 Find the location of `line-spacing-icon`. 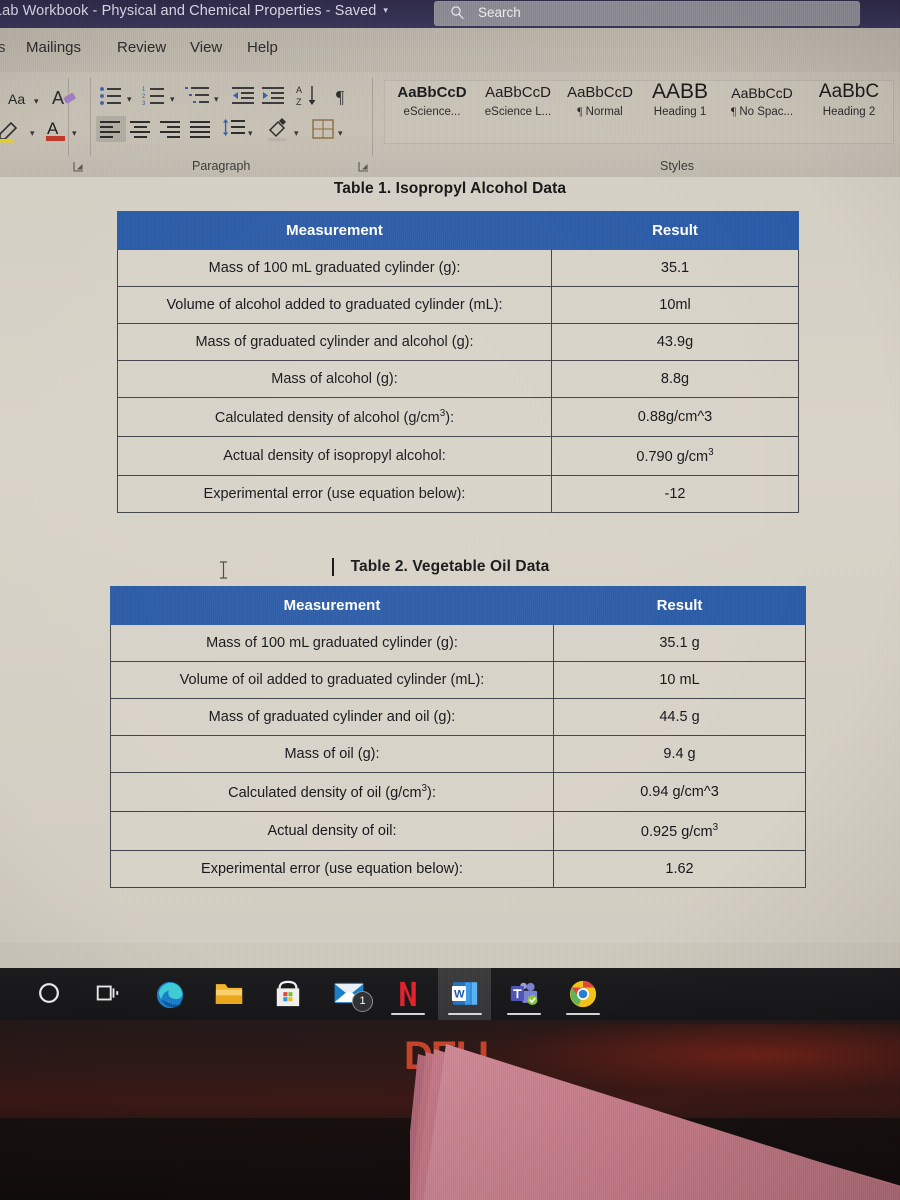

line-spacing-icon is located at coordinates (234, 129).